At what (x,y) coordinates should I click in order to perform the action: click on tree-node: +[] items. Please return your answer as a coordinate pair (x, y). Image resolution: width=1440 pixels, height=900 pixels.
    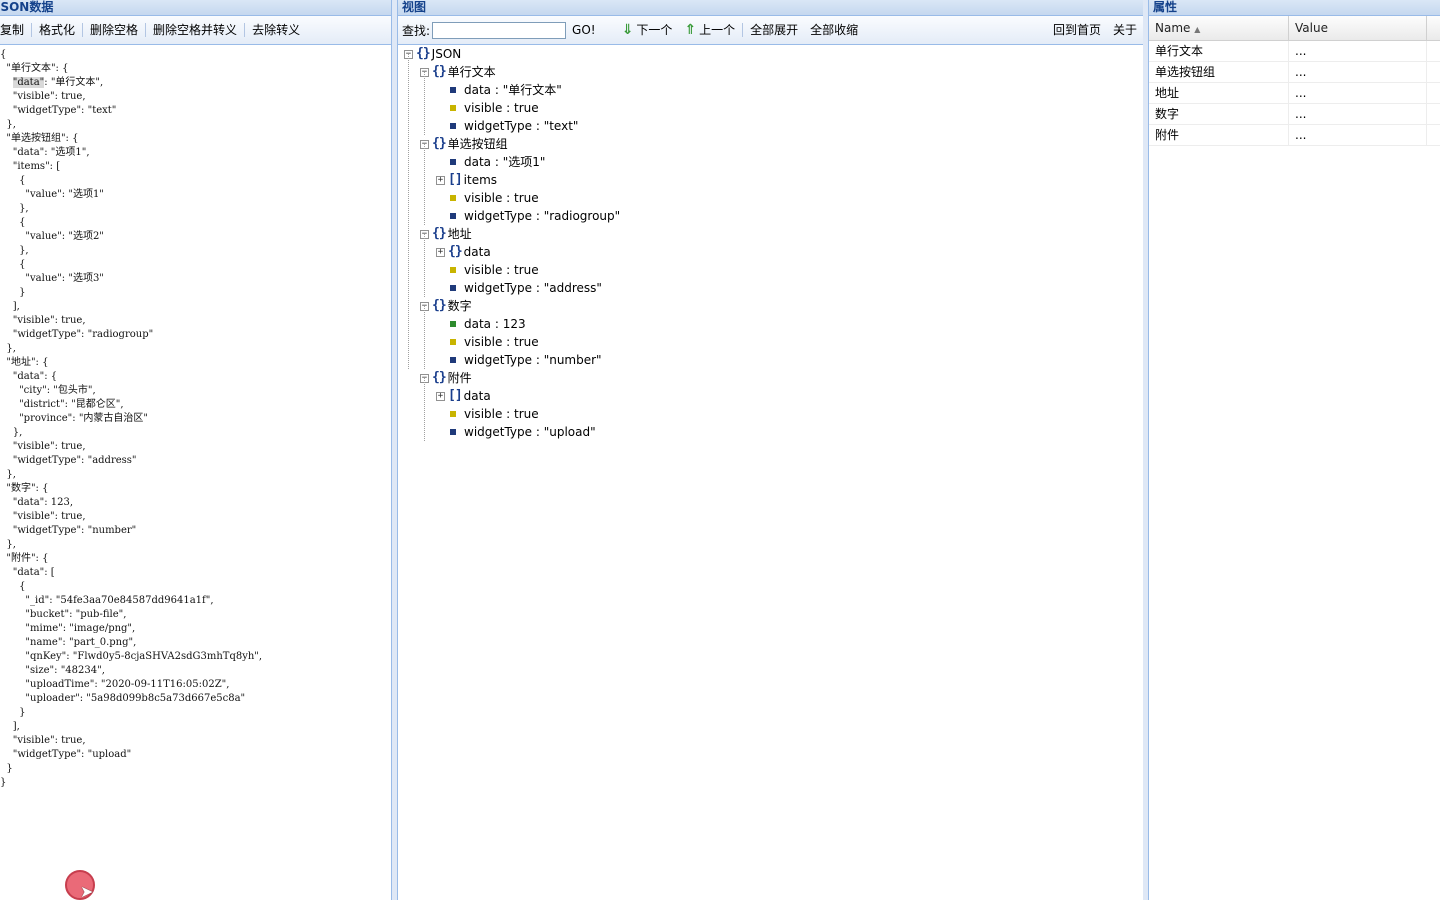
    Looking at the image, I should click on (466, 180).